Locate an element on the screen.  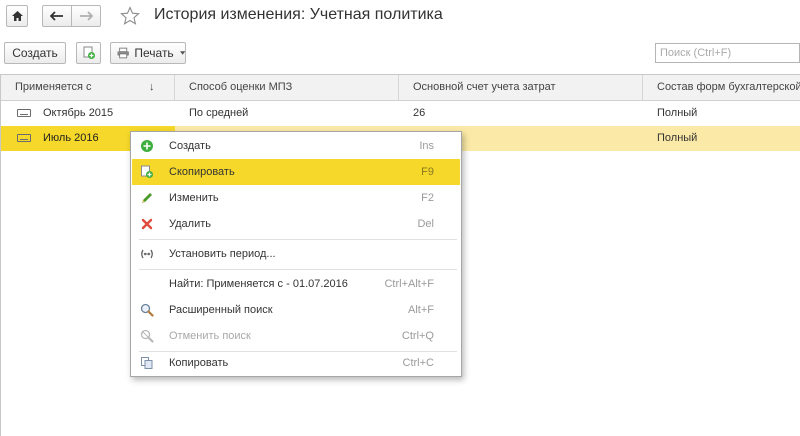
column-header-report-forms: Состав форм бухгалтерской is located at coordinates (721, 87).